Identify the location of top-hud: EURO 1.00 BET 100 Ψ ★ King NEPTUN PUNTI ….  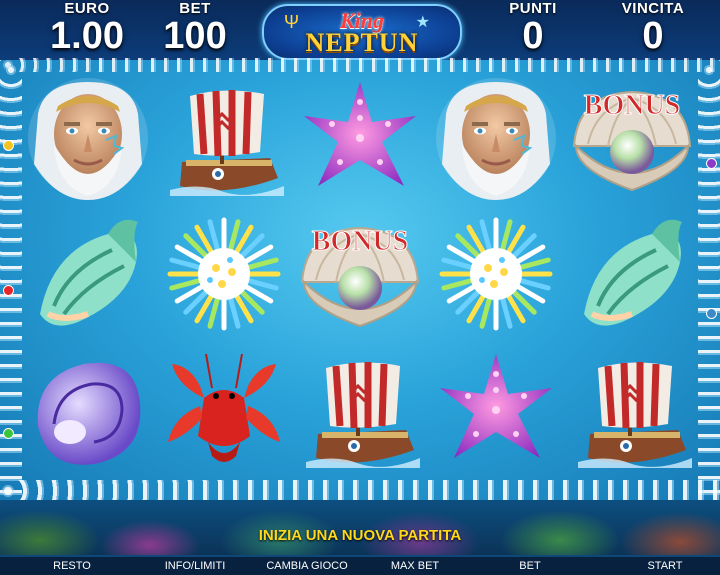
(360, 31).